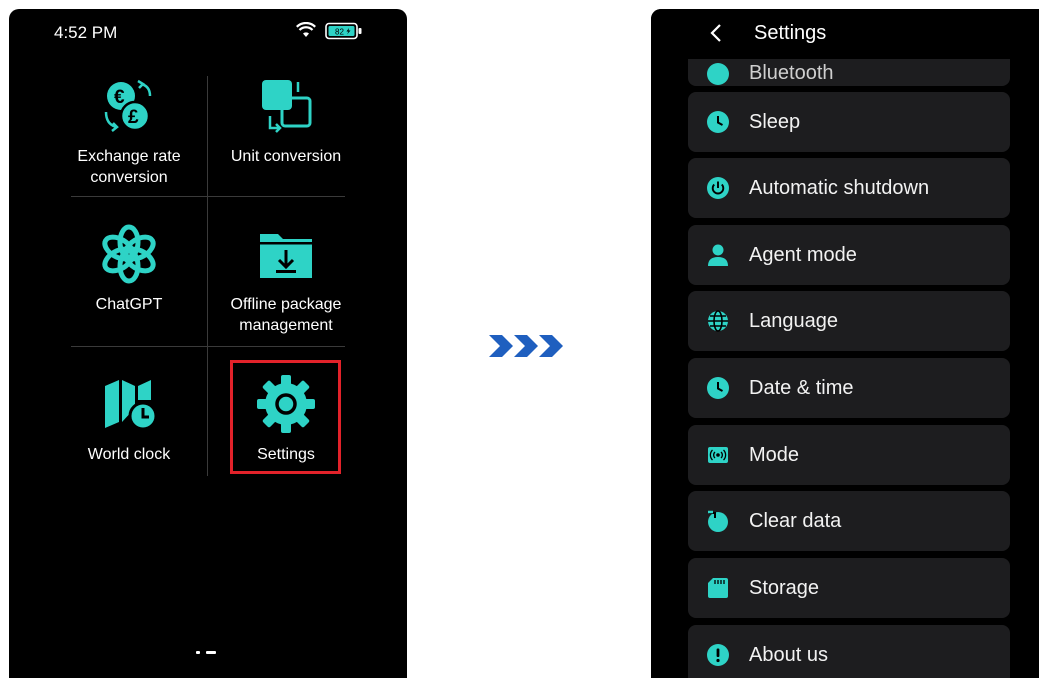 This screenshot has width=1039, height=678. I want to click on item-label: Storage, so click(784, 588).